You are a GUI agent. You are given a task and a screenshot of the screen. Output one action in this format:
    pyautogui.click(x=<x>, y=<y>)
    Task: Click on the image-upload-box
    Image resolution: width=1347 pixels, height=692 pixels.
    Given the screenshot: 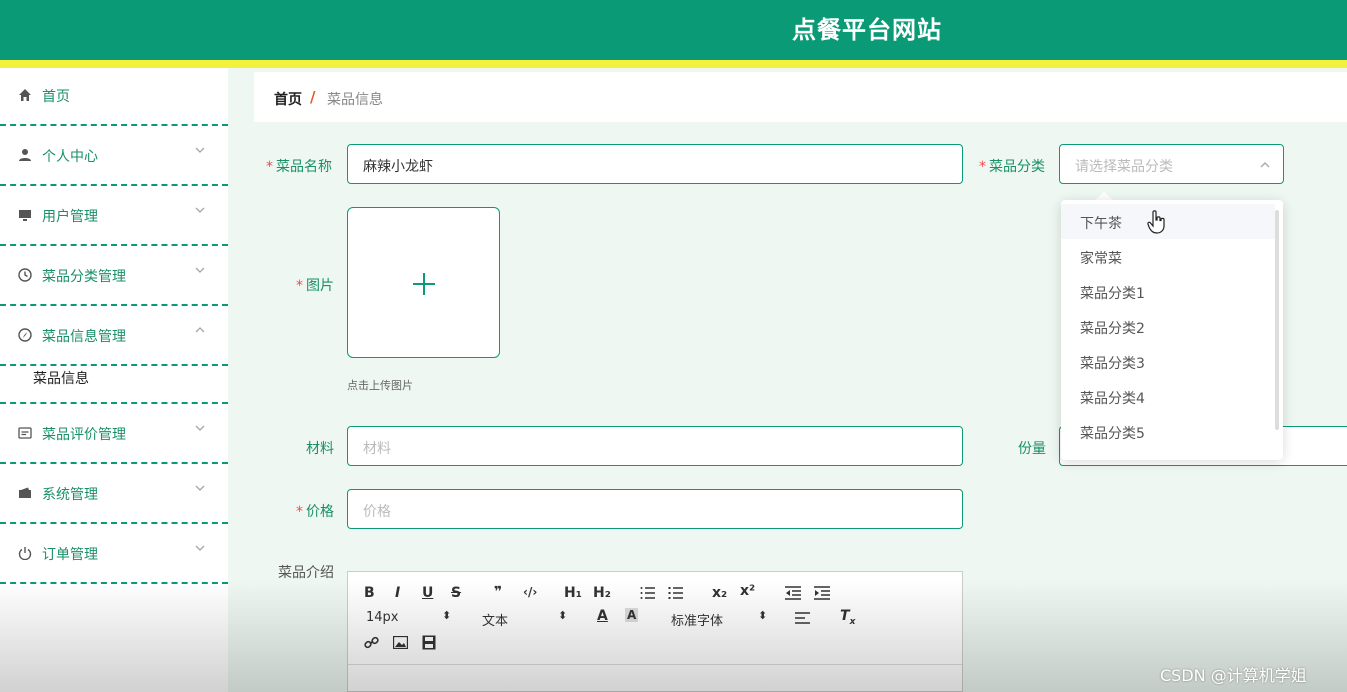 What is the action you would take?
    pyautogui.click(x=423, y=282)
    